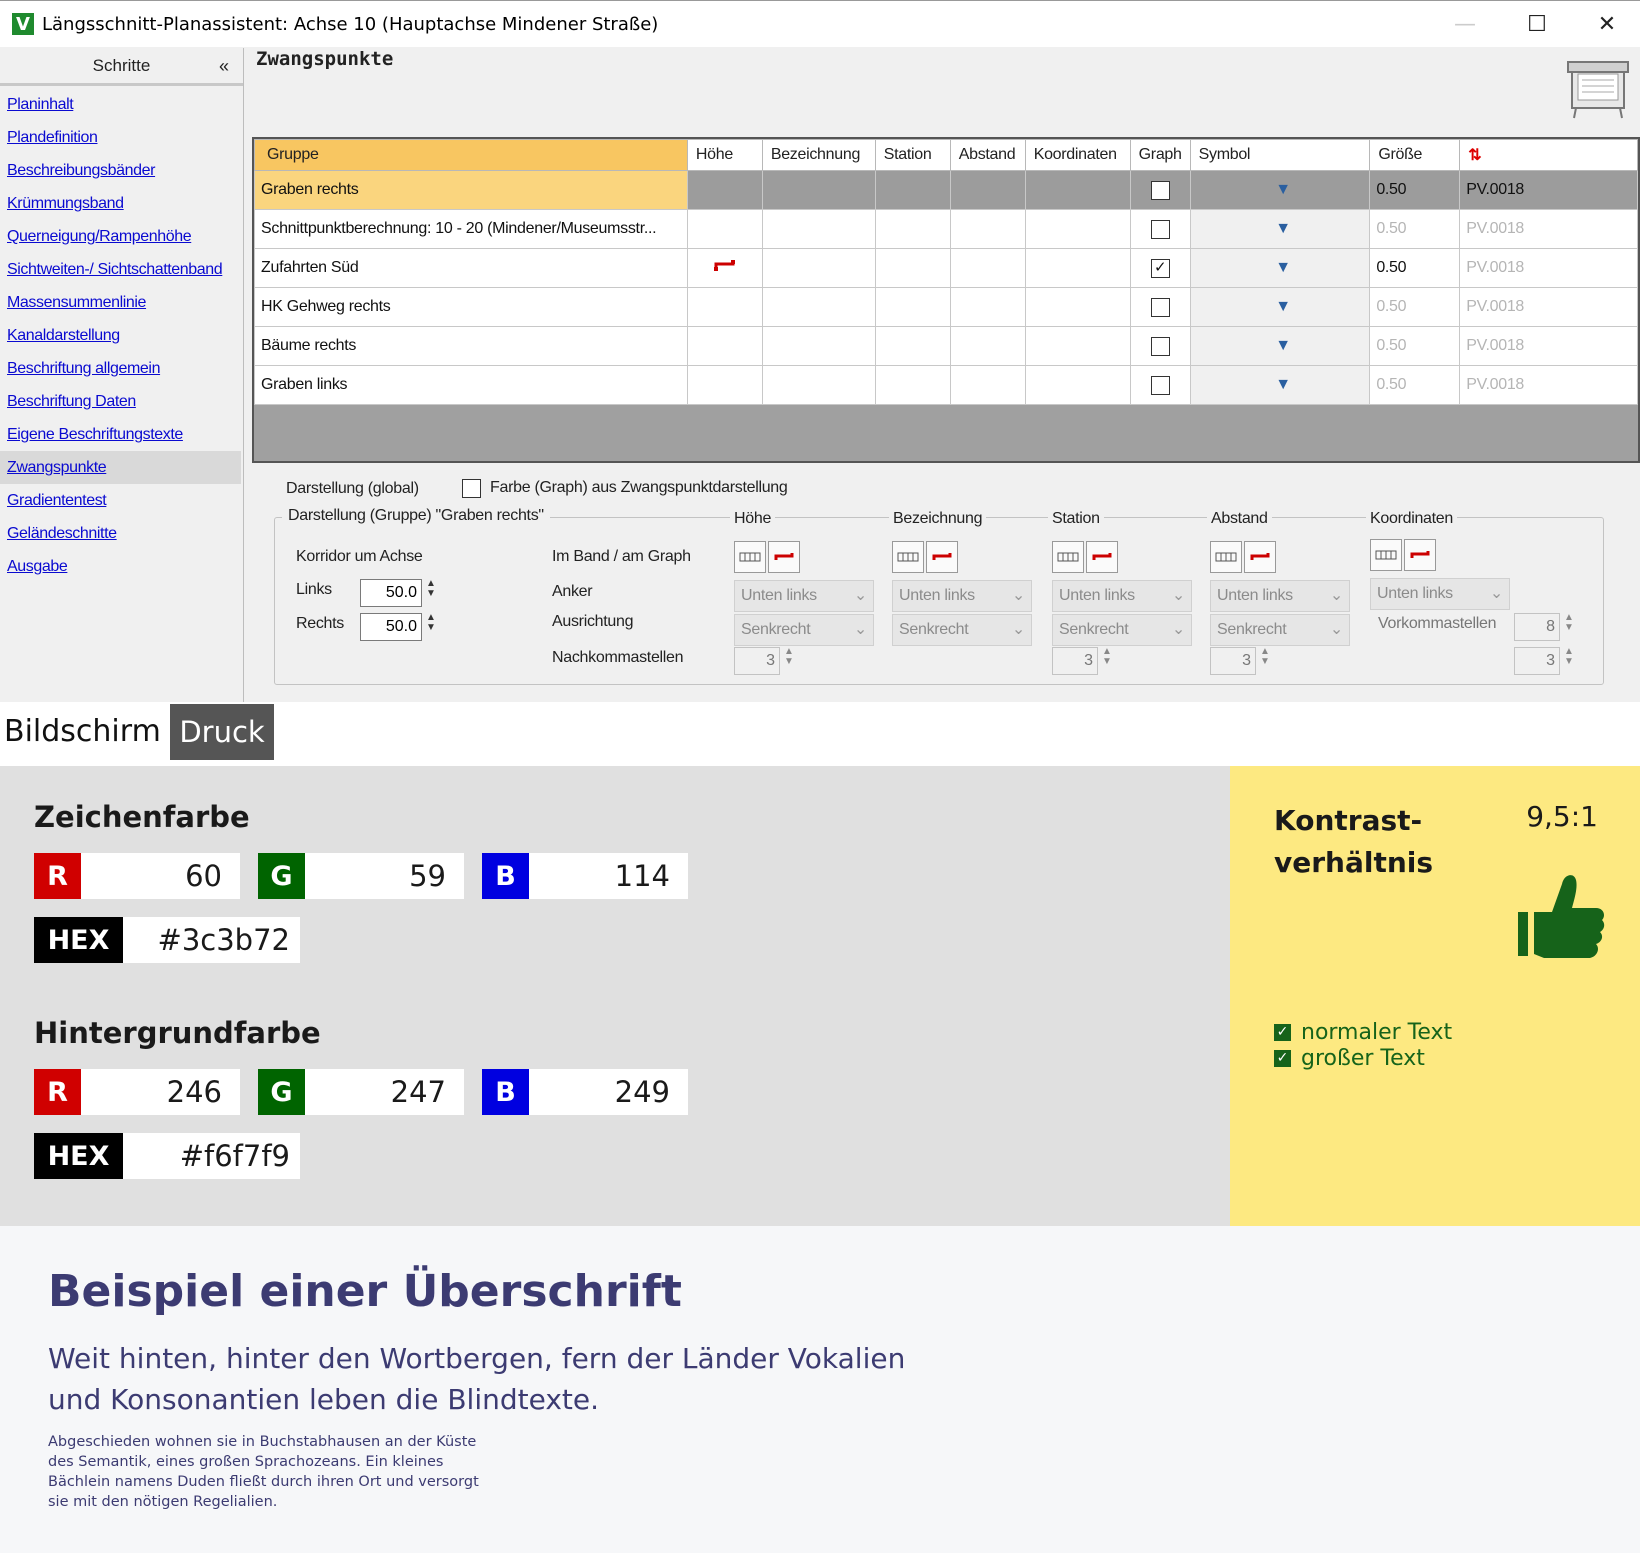 Image resolution: width=1640 pixels, height=1553 pixels. I want to click on koordinaten-vorkomma-input: 8, so click(1537, 627).